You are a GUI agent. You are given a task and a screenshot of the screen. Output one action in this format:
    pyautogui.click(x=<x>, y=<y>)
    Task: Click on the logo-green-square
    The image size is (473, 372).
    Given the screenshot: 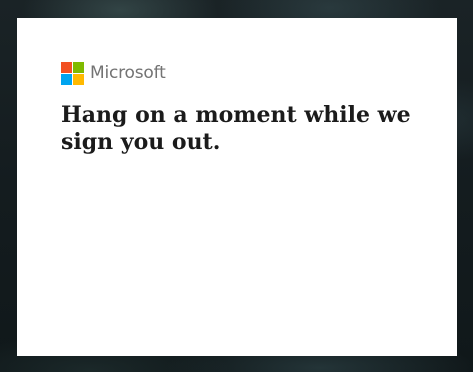 What is the action you would take?
    pyautogui.click(x=78, y=67)
    